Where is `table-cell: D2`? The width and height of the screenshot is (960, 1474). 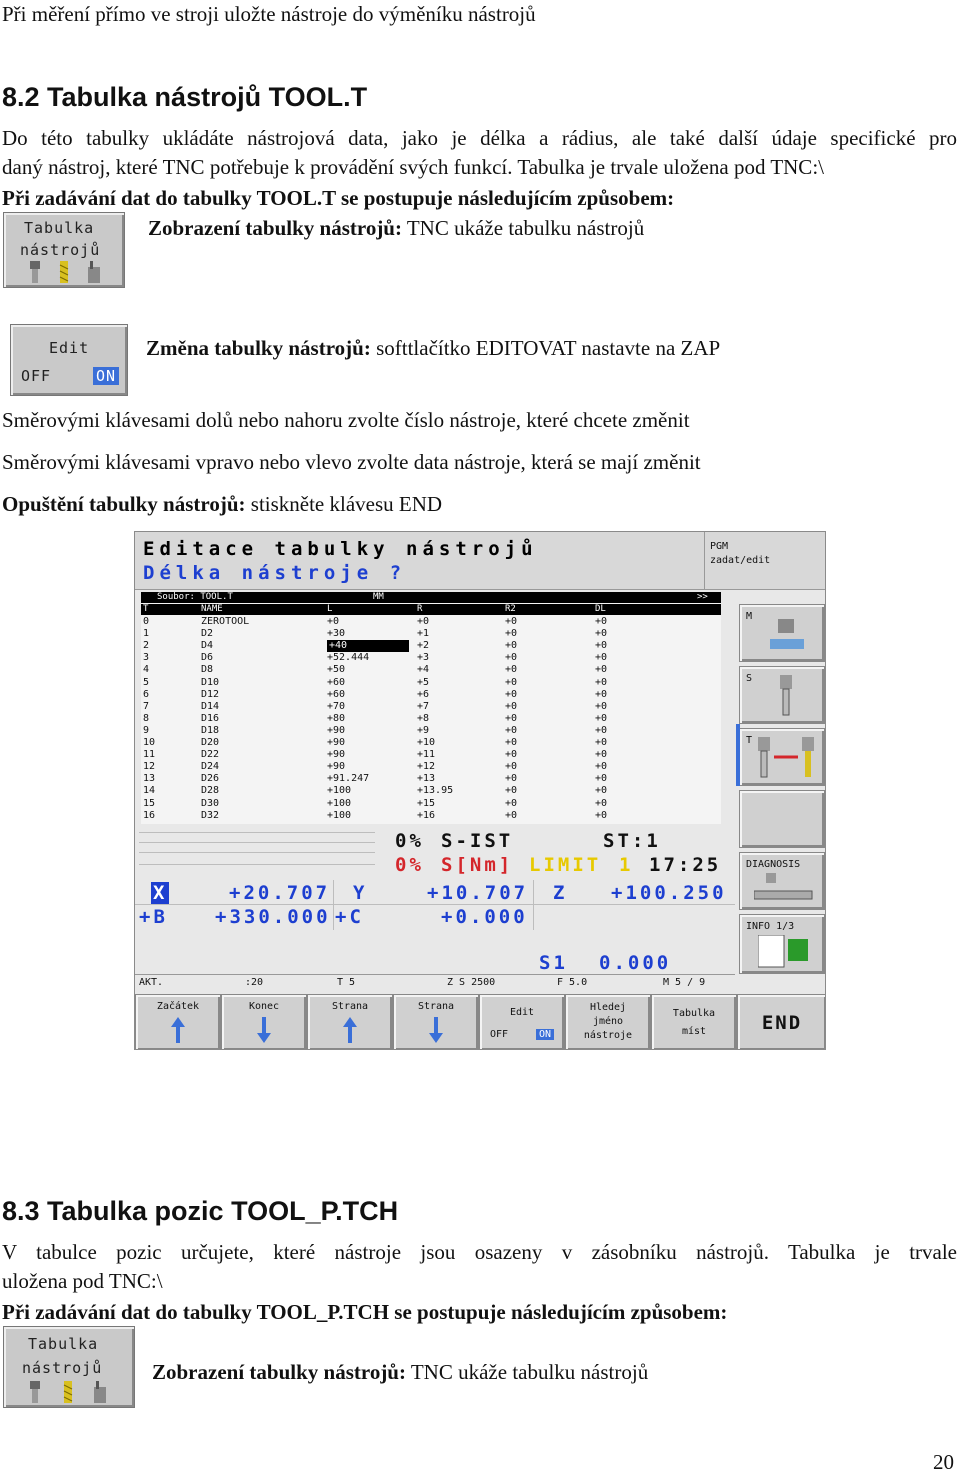 table-cell: D2 is located at coordinates (207, 634).